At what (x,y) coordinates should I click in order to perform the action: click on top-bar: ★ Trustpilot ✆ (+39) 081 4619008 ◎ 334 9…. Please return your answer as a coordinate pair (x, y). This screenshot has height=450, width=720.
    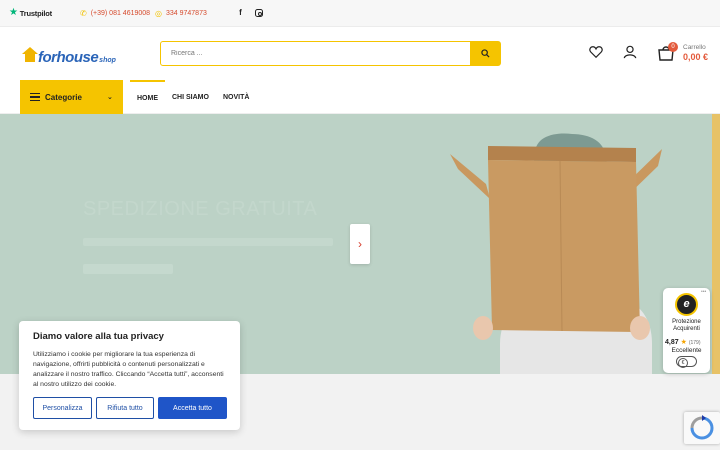
    Looking at the image, I should click on (360, 13).